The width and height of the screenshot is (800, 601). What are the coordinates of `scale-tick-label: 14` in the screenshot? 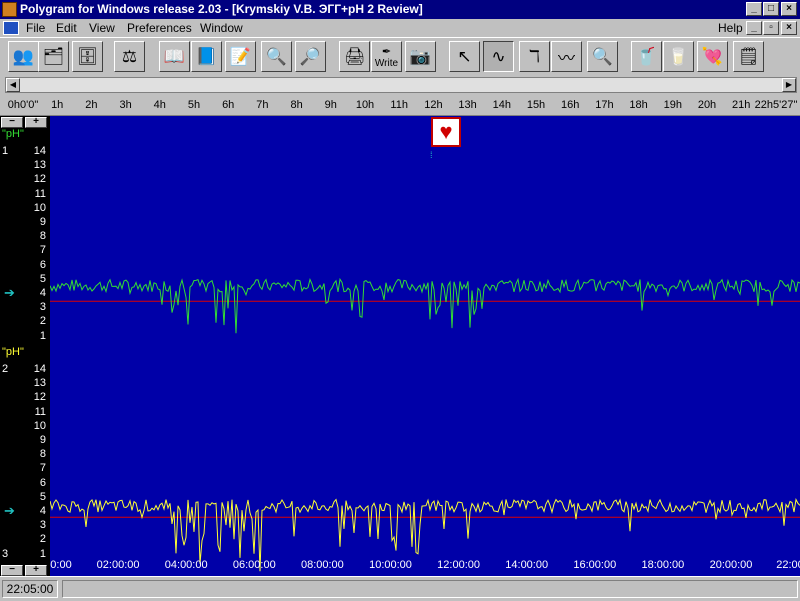 It's located at (39, 151).